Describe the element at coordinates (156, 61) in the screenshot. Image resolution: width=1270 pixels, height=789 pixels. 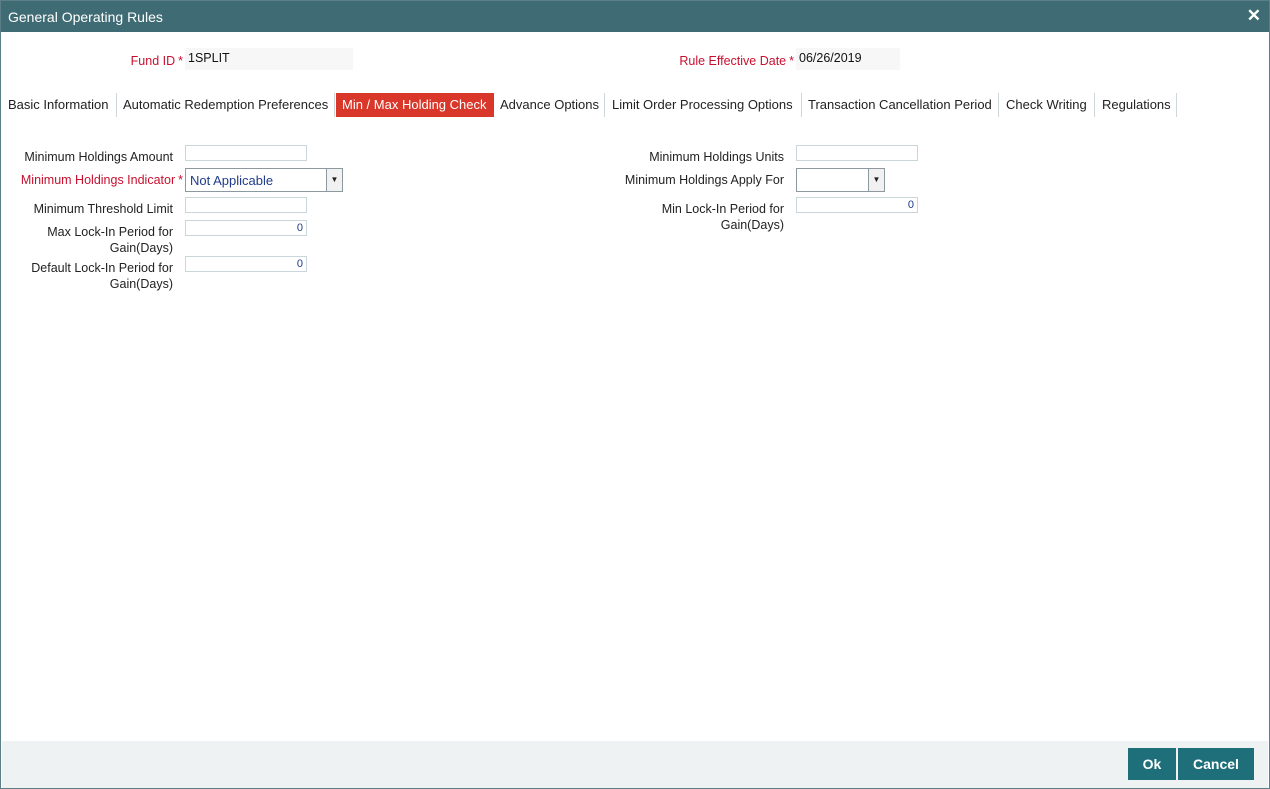
I see `fund-id-label: Fund ID *` at that location.